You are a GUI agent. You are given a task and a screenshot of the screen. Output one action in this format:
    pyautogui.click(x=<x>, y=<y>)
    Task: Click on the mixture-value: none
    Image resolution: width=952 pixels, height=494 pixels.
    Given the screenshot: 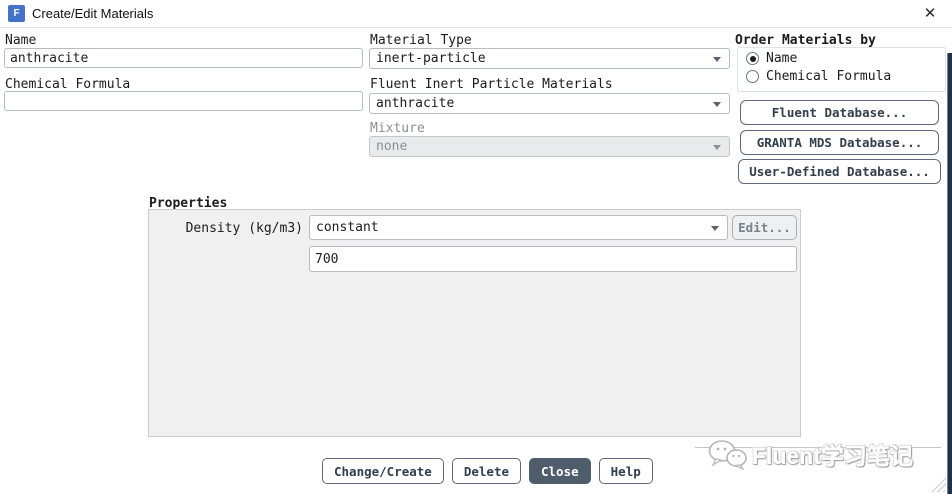 What is the action you would take?
    pyautogui.click(x=392, y=146)
    